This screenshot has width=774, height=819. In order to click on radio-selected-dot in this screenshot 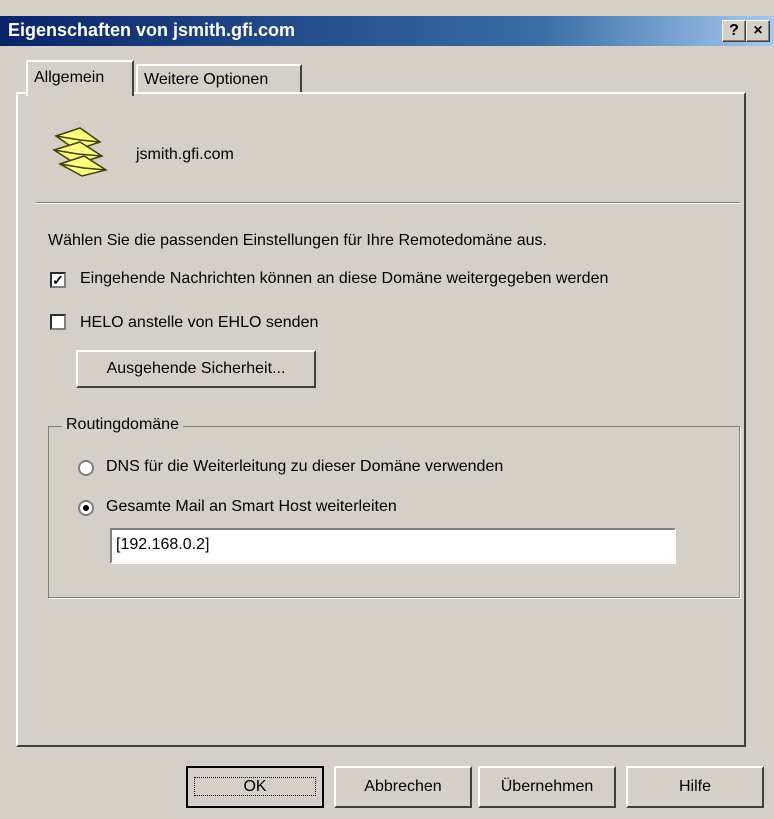, I will do `click(86, 508)`.